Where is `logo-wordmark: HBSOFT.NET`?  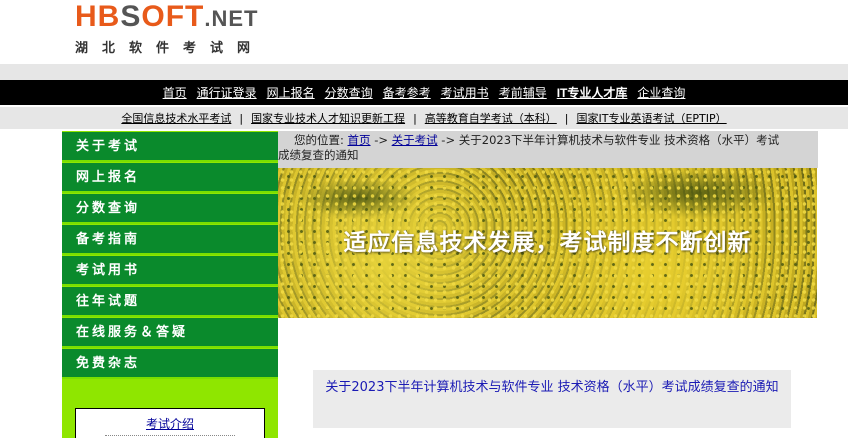
logo-wordmark: HBSOFT.NET is located at coordinates (195, 18).